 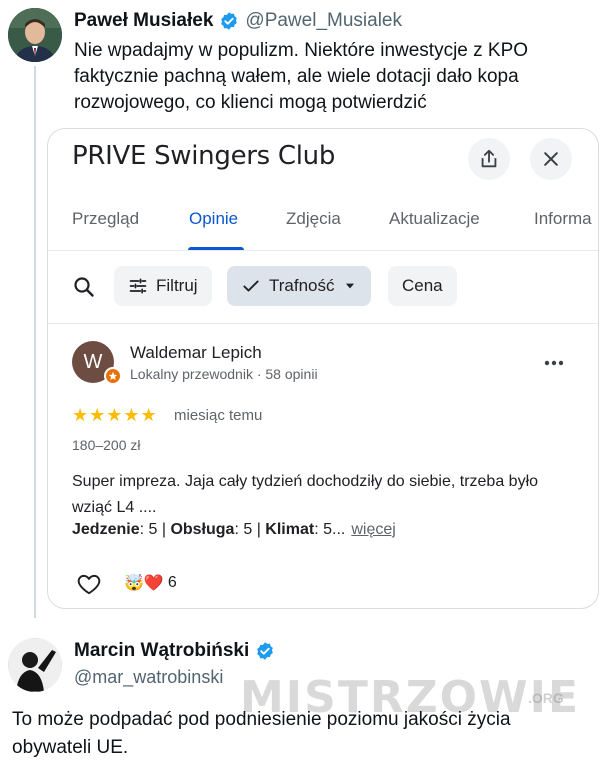 What do you see at coordinates (213, 219) in the screenshot?
I see `tab-reviews: Opinie` at bounding box center [213, 219].